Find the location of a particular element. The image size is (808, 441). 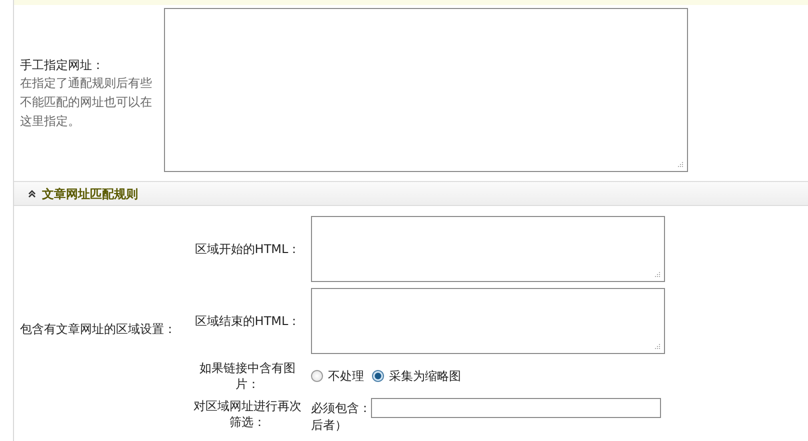

radio-label: 不处理 is located at coordinates (346, 376).